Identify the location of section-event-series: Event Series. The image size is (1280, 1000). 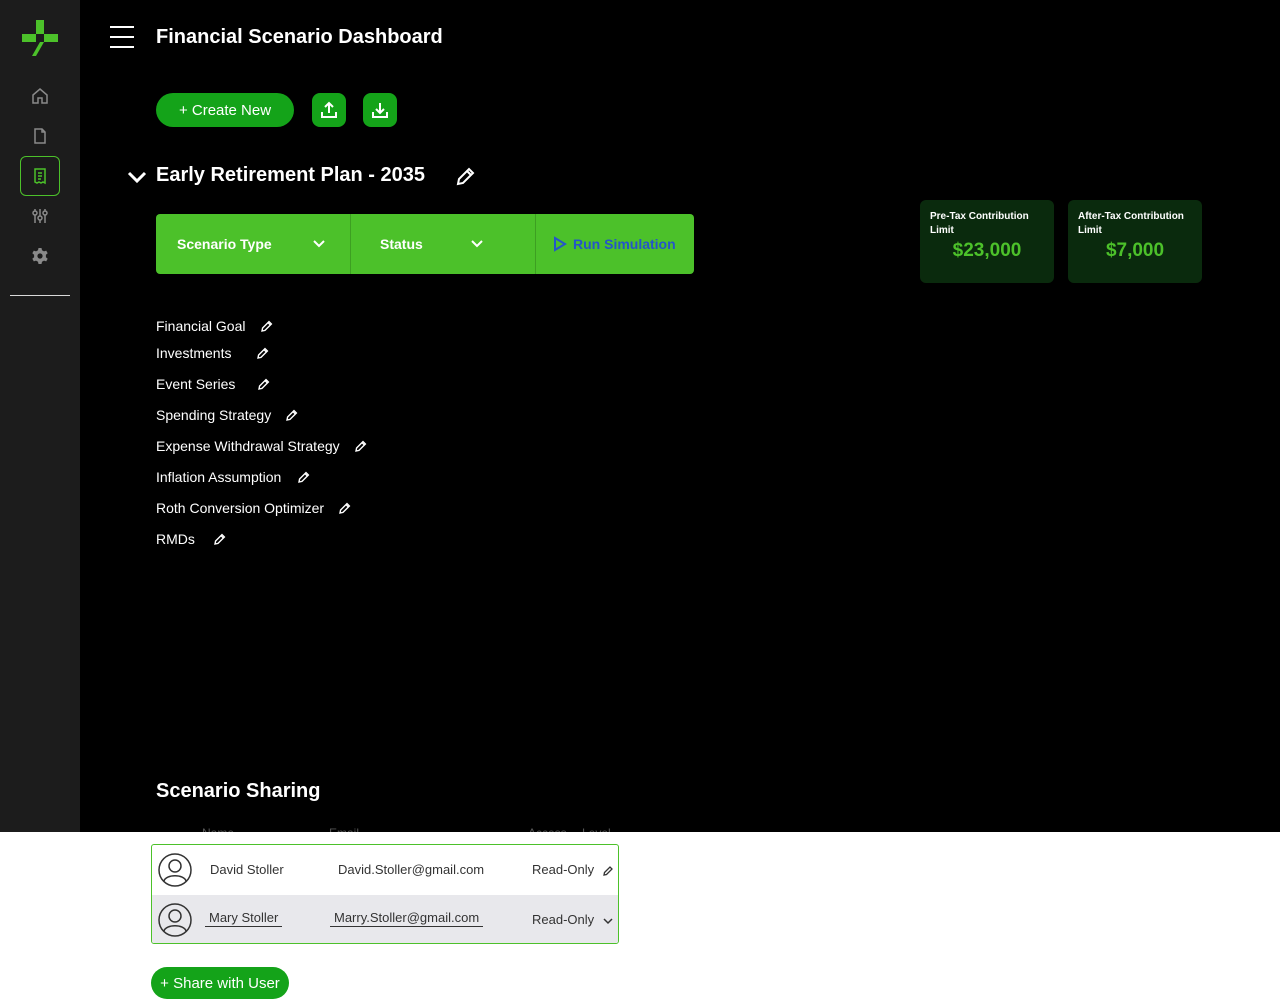
(213, 384).